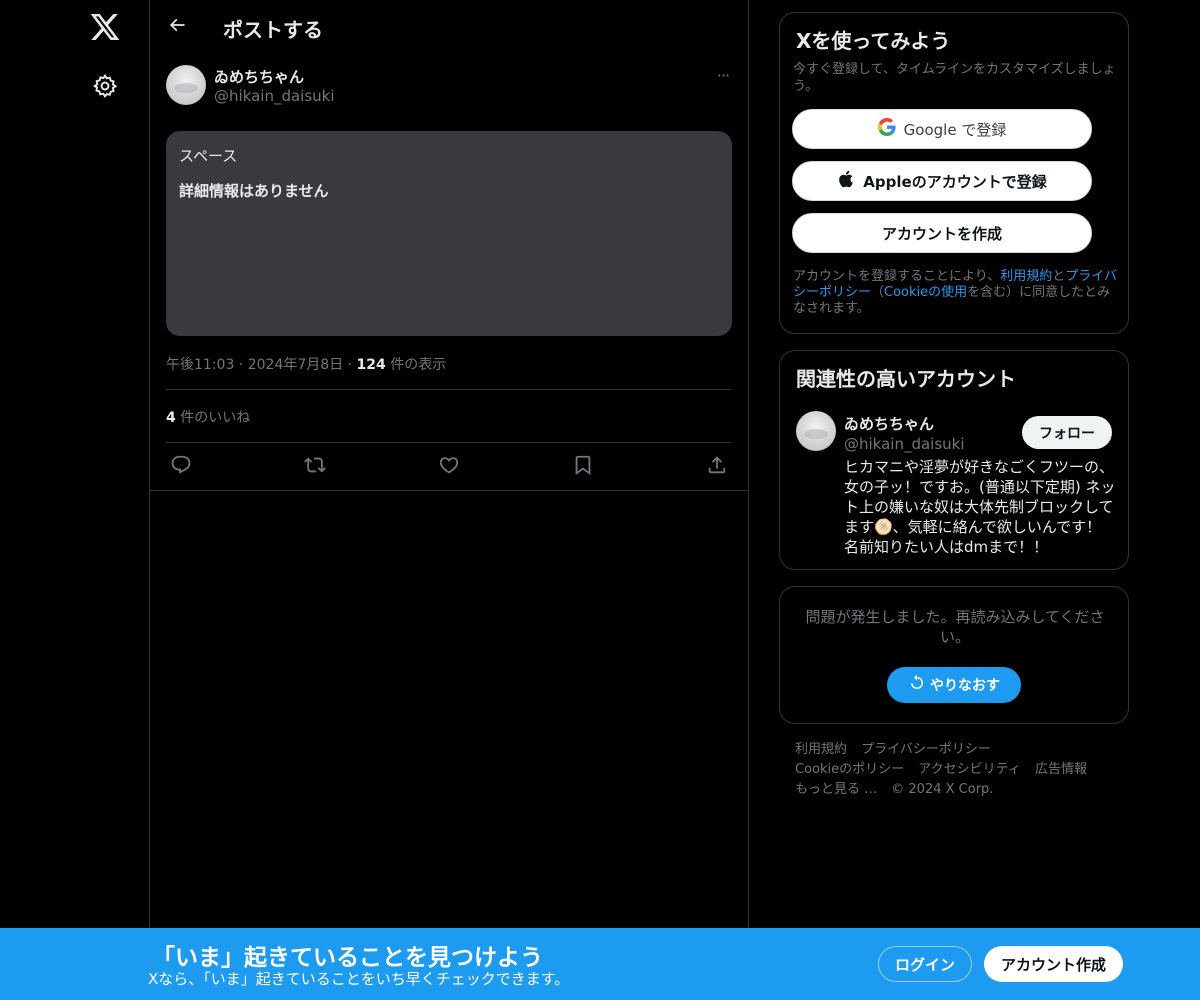 This screenshot has height=1000, width=1200. What do you see at coordinates (926, 749) in the screenshot?
I see `footer-link-privacy: プライバシーポリシー` at bounding box center [926, 749].